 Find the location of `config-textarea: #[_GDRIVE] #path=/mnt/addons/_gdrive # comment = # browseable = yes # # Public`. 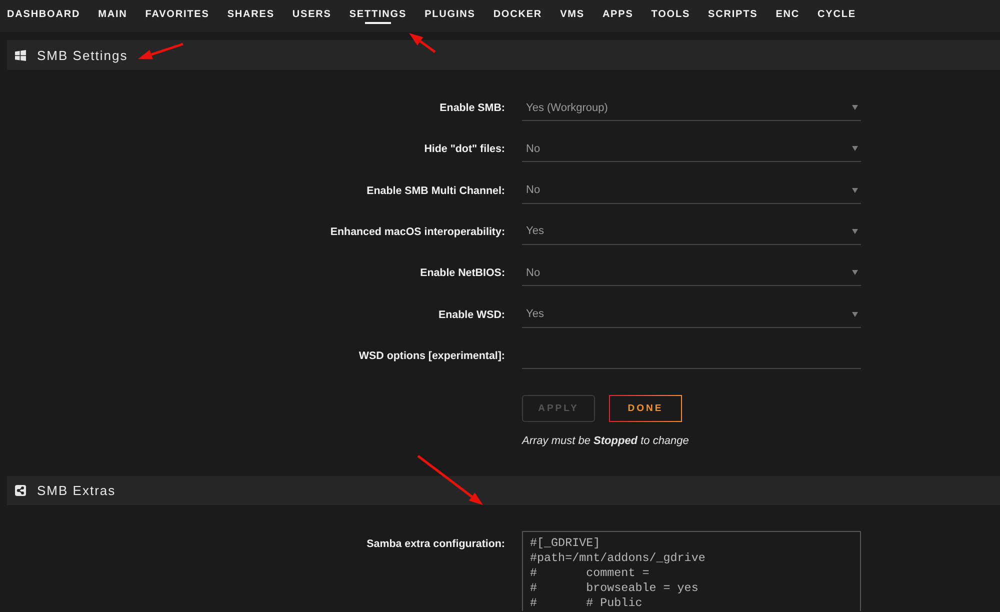

config-textarea: #[_GDRIVE] #path=/mnt/addons/_gdrive # comment = # browseable = yes # # Public is located at coordinates (691, 570).